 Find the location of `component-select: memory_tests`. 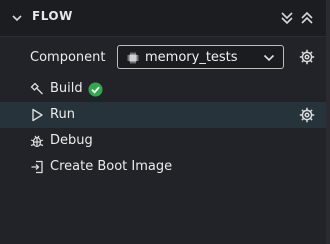

component-select: memory_tests is located at coordinates (200, 57).